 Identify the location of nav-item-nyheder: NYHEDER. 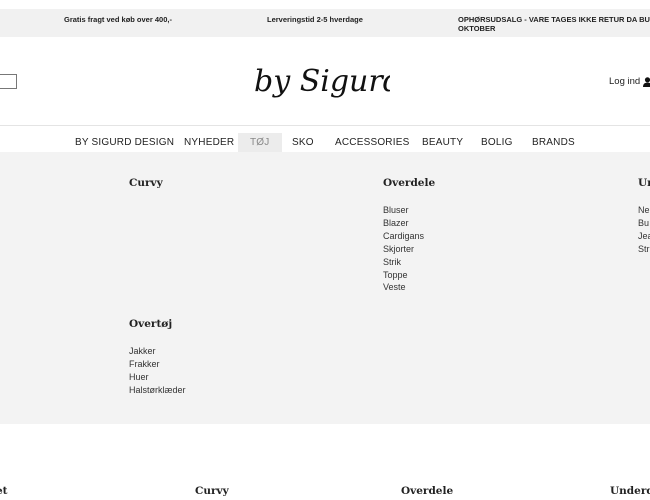
(209, 143).